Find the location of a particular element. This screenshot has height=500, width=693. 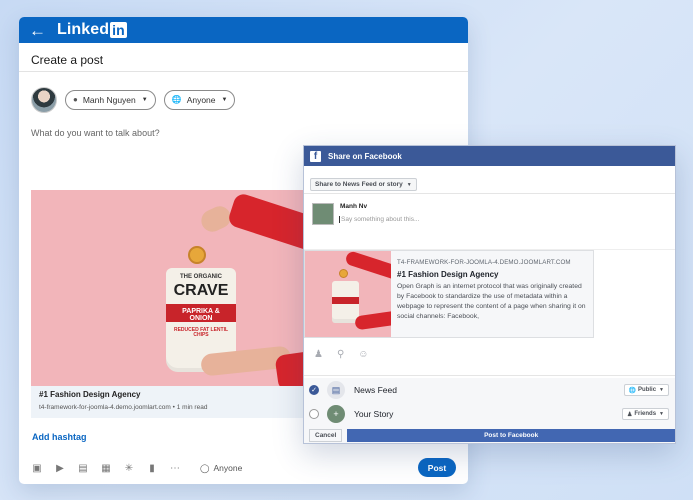

more-icon: ⋯ is located at coordinates (175, 468).